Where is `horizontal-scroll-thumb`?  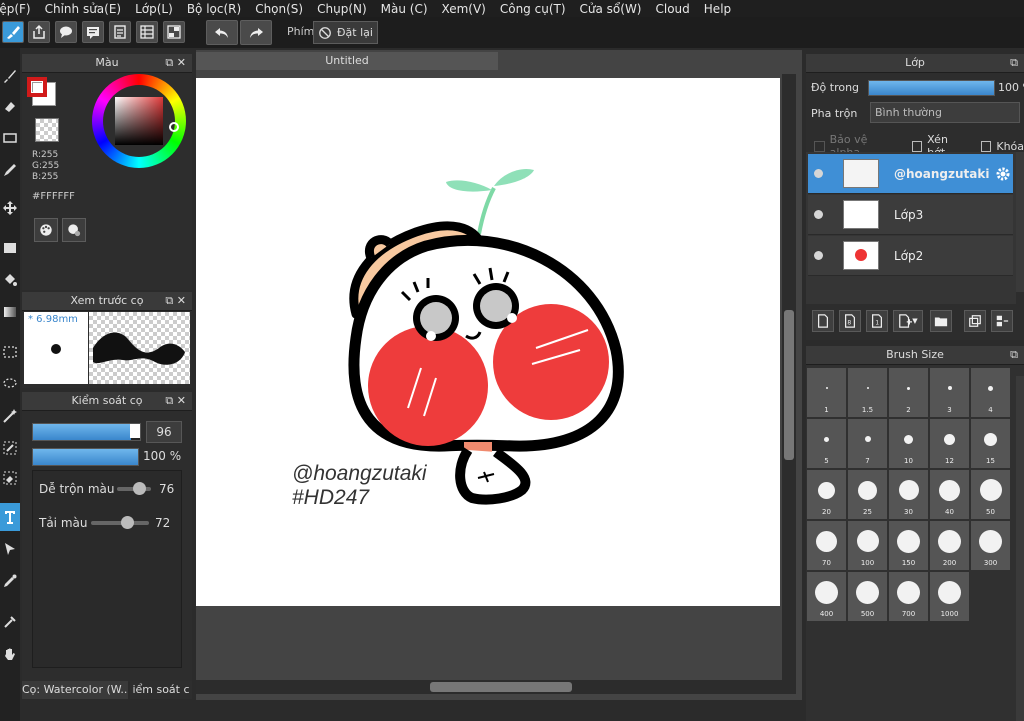
horizontal-scroll-thumb is located at coordinates (501, 687).